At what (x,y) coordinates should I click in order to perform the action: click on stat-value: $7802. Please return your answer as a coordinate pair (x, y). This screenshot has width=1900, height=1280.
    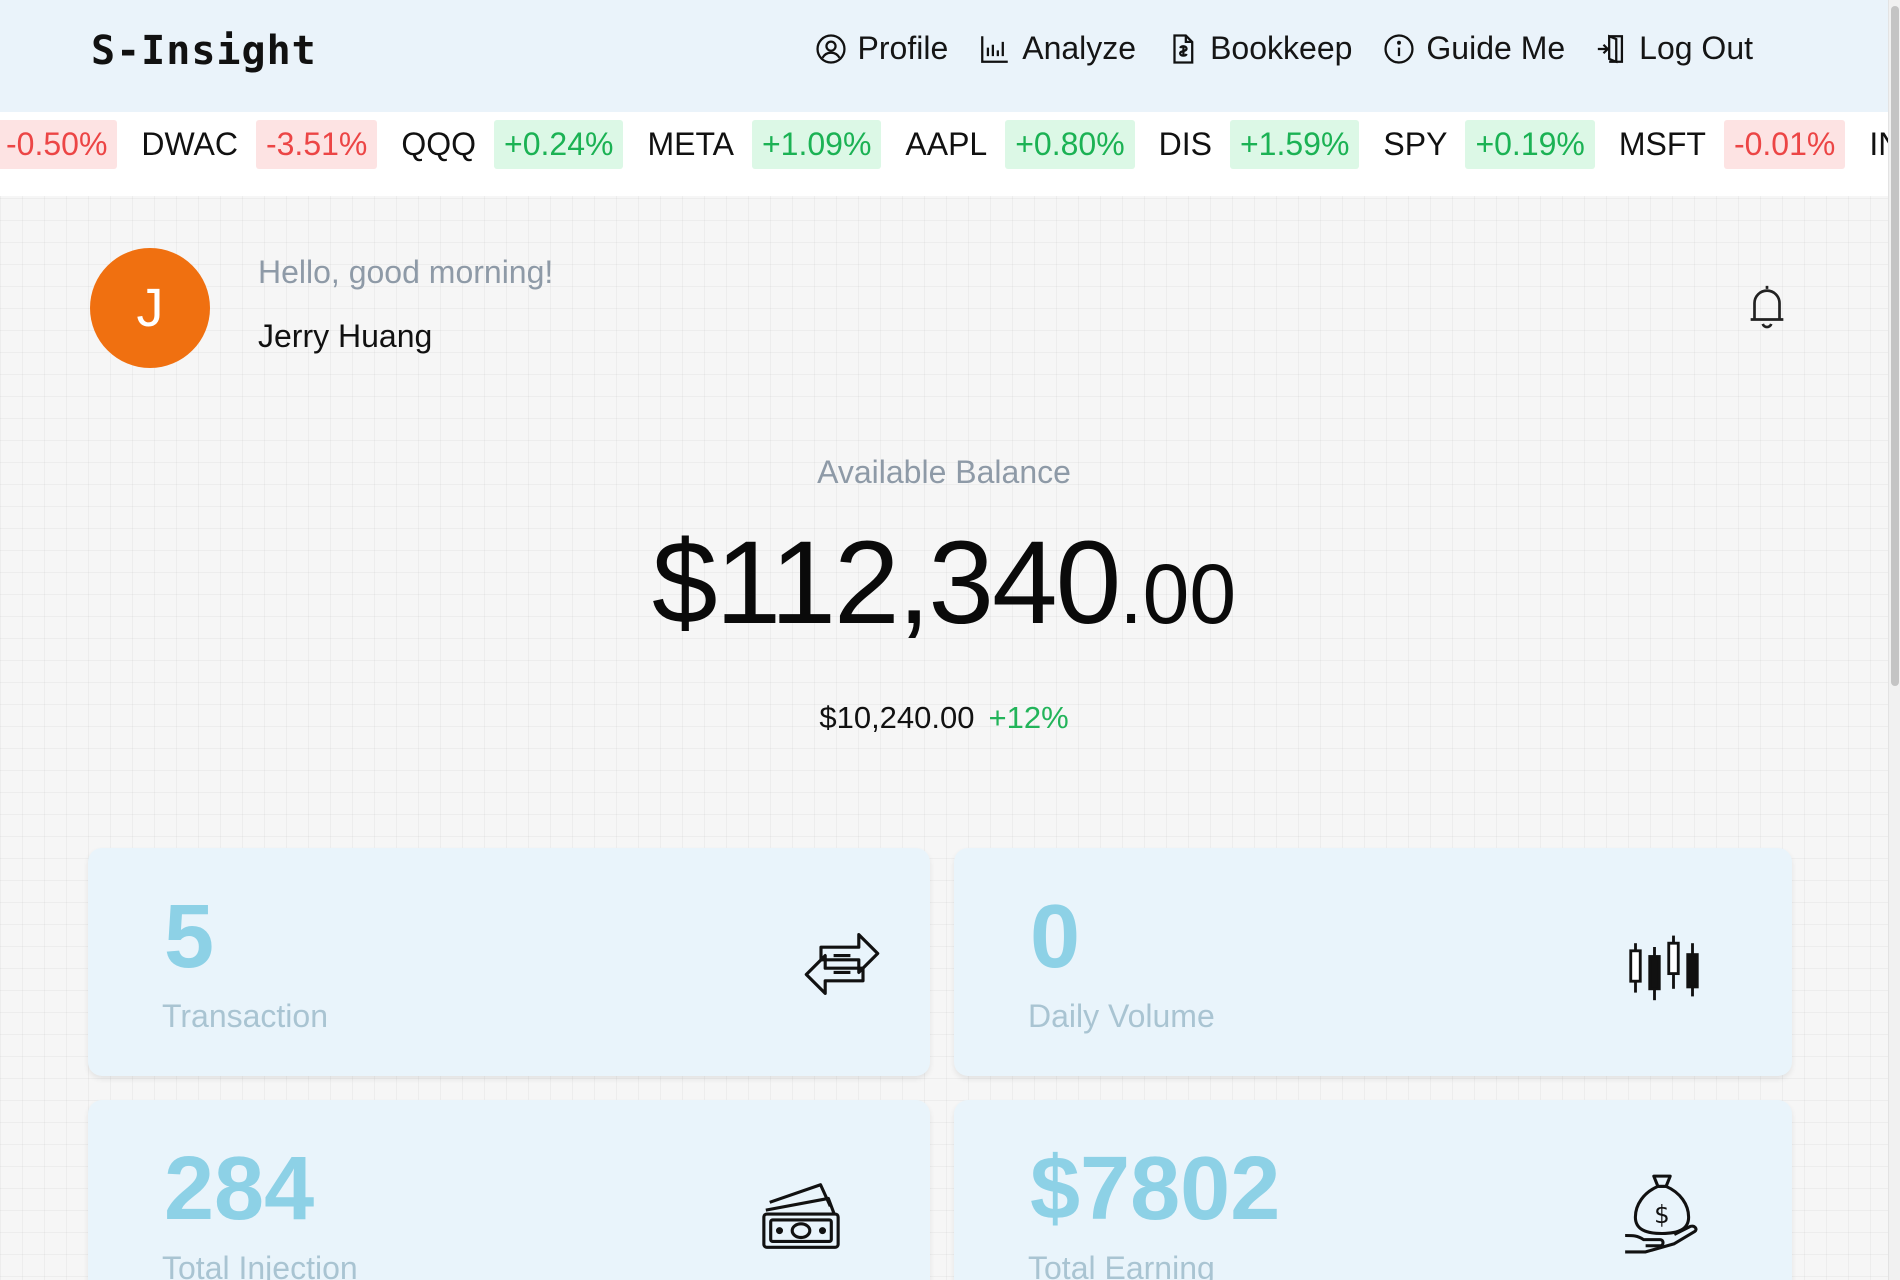
    Looking at the image, I should click on (1155, 1189).